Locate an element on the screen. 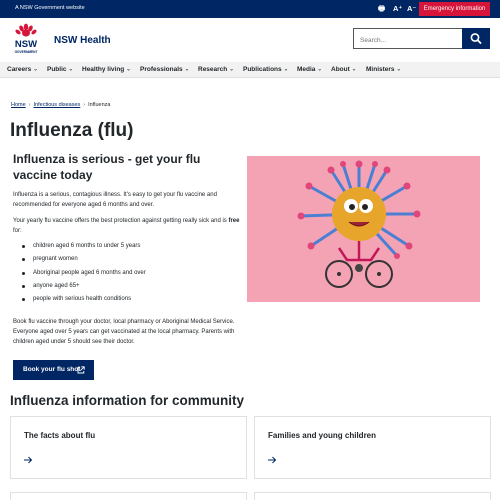 Image resolution: width=500 pixels, height=500 pixels. book-flu-shot-button: Book your flu shot is located at coordinates (53, 370).